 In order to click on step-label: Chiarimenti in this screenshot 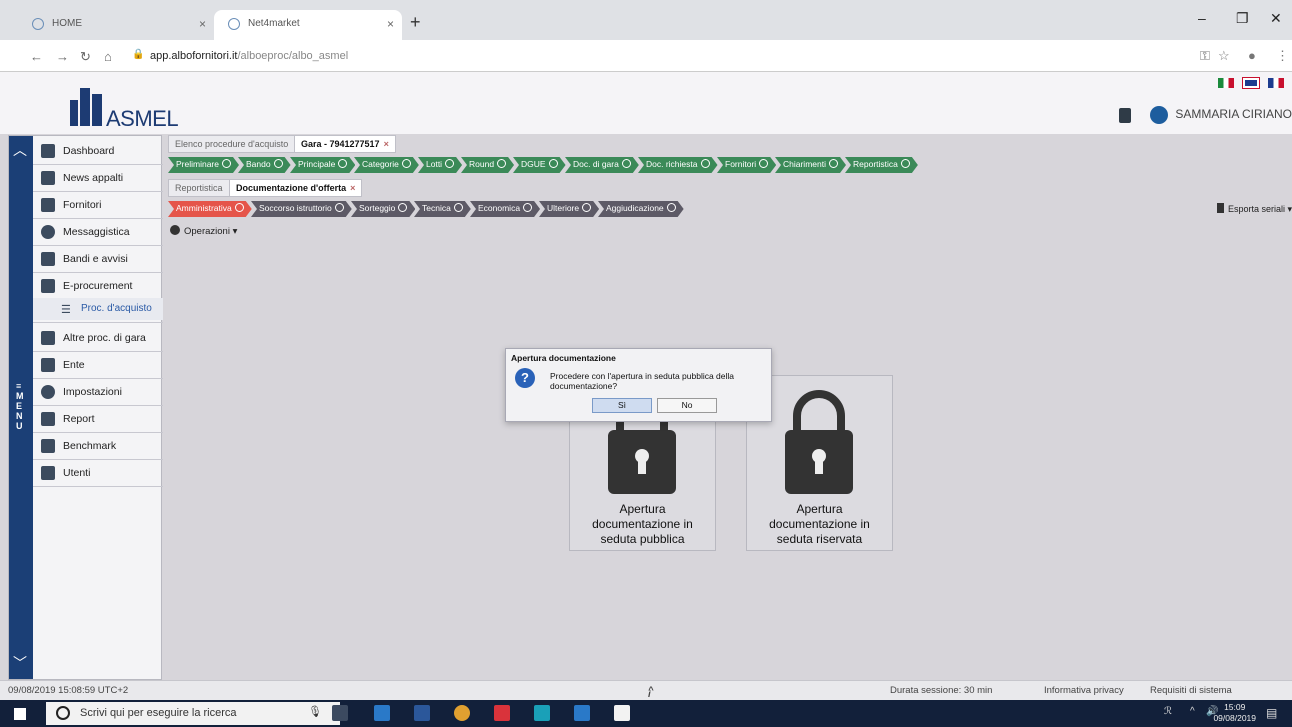, I will do `click(804, 164)`.